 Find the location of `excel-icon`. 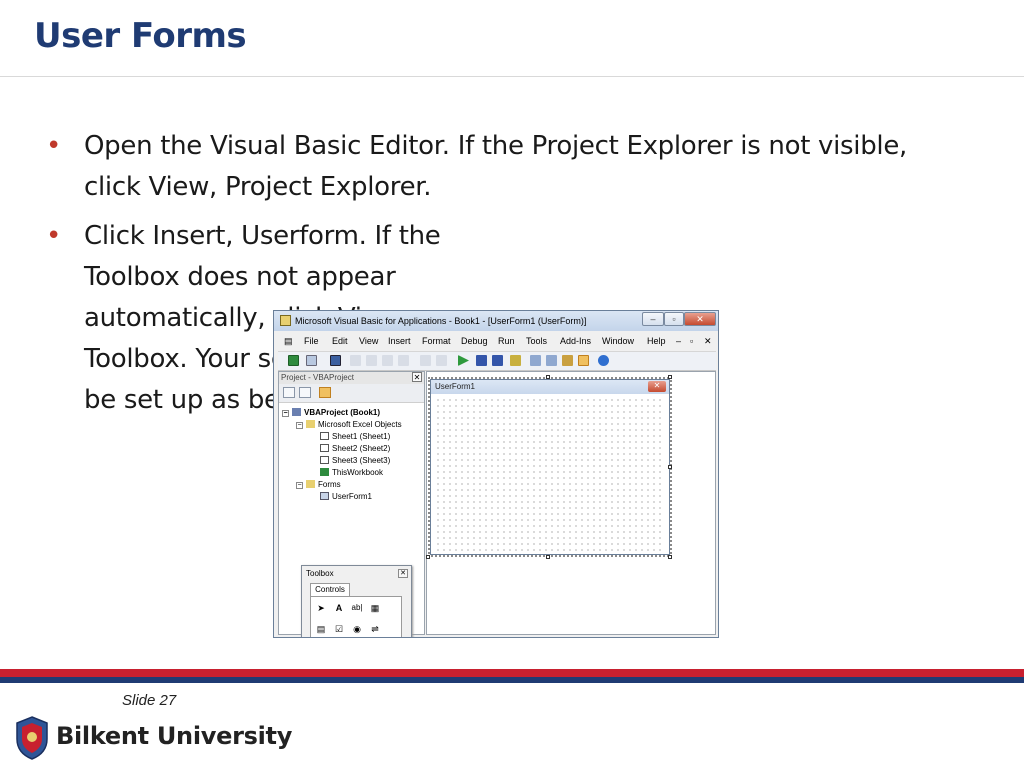

excel-icon is located at coordinates (293, 360).